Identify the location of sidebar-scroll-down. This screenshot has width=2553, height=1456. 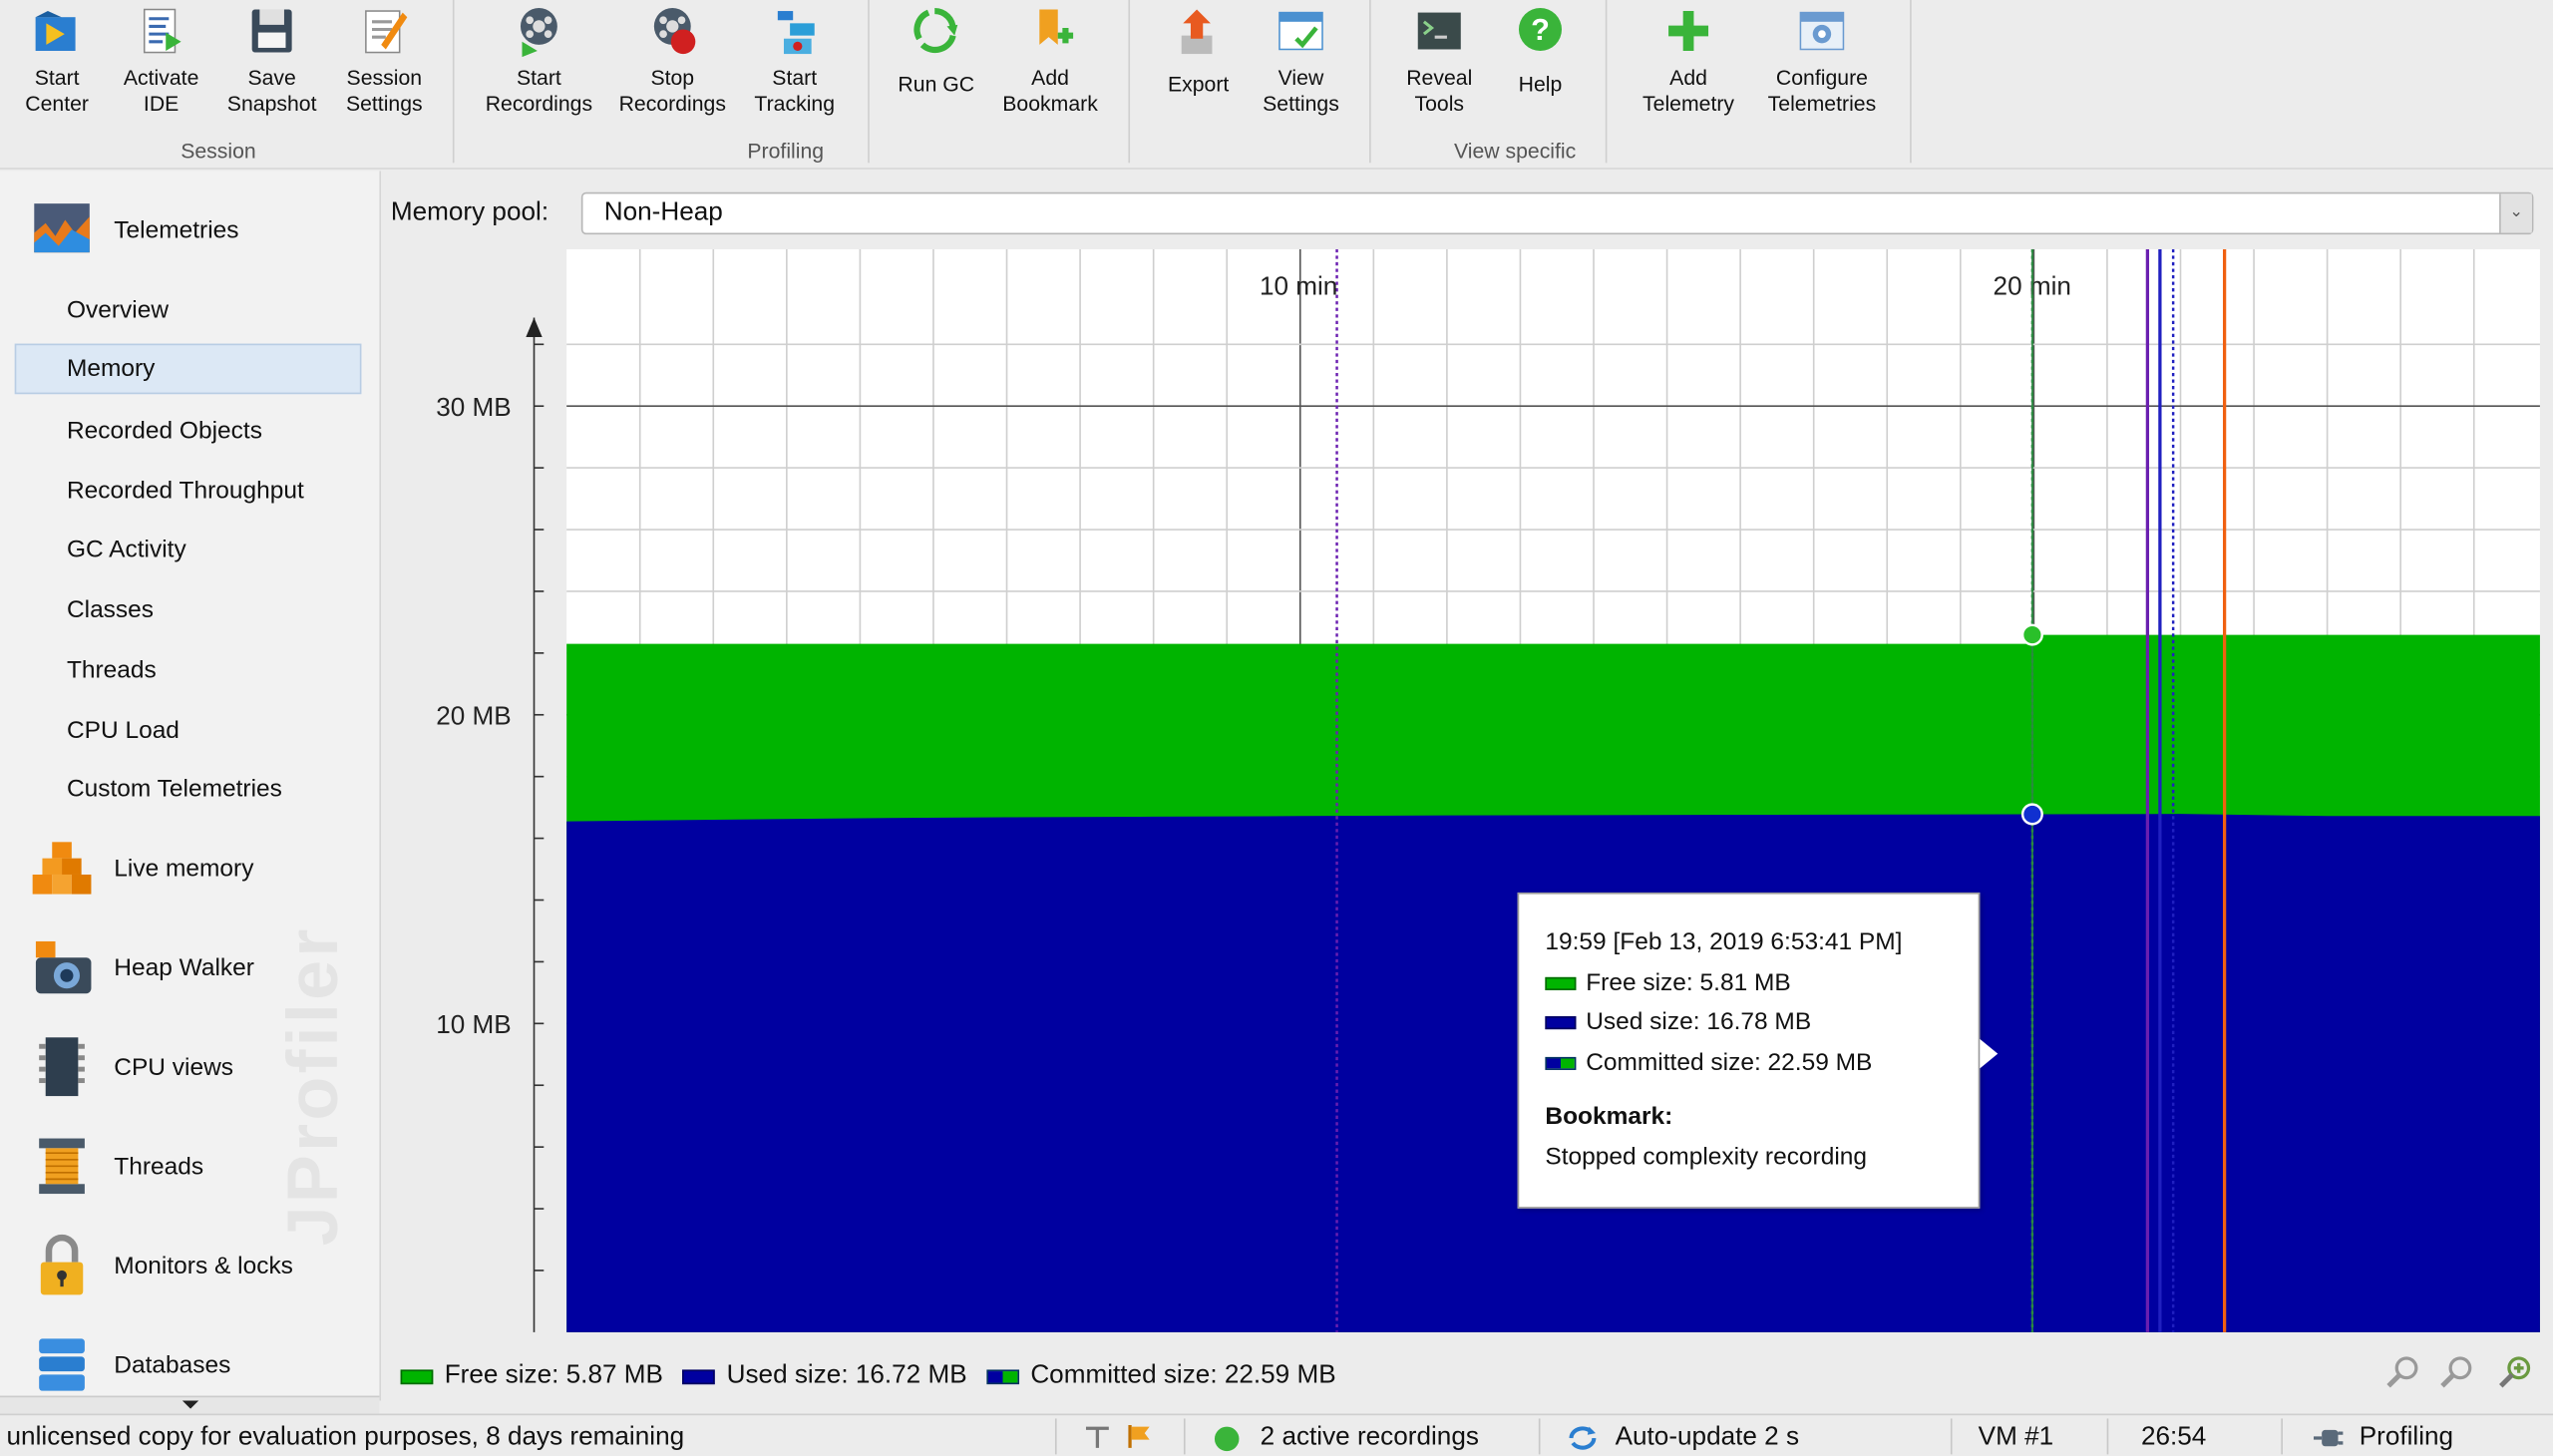
(190, 1404).